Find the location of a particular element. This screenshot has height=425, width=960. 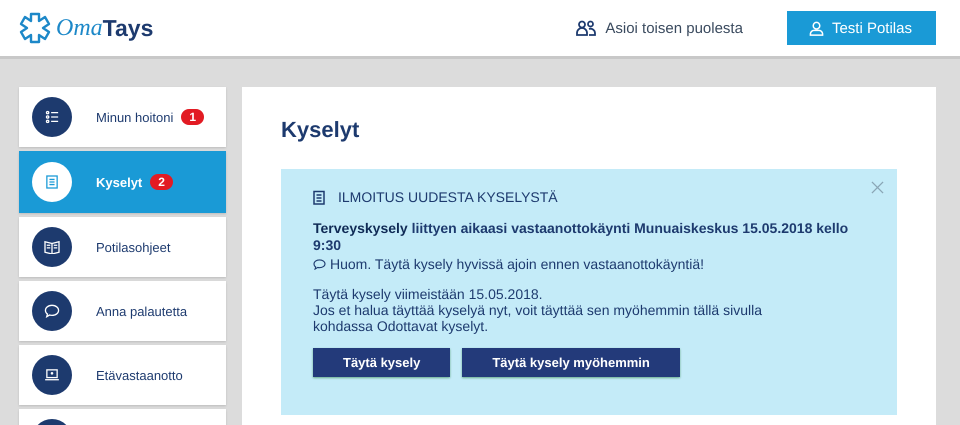

survey-button: Täytä kysely myöhemmin is located at coordinates (571, 362).